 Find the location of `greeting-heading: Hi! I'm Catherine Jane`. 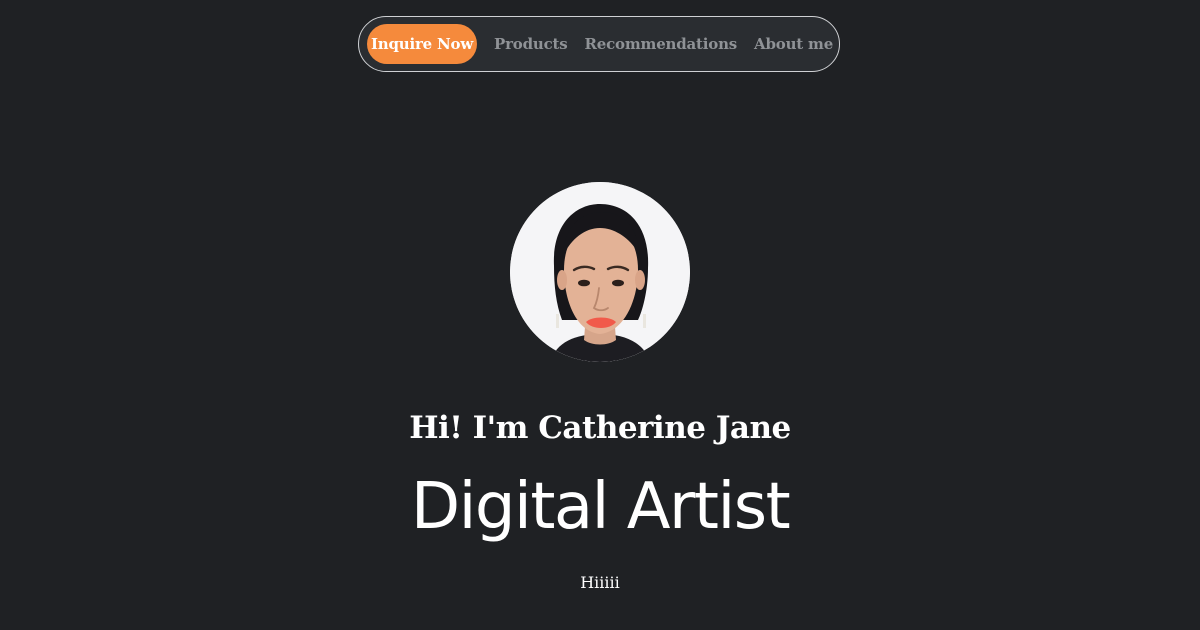

greeting-heading: Hi! I'm Catherine Jane is located at coordinates (600, 428).